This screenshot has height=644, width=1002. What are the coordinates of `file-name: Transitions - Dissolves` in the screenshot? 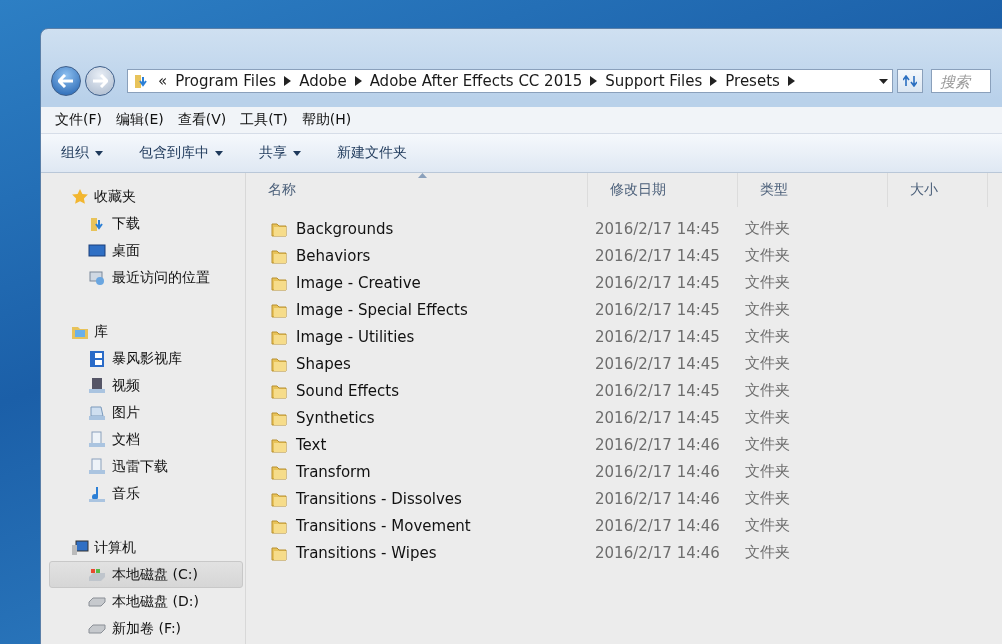 It's located at (379, 498).